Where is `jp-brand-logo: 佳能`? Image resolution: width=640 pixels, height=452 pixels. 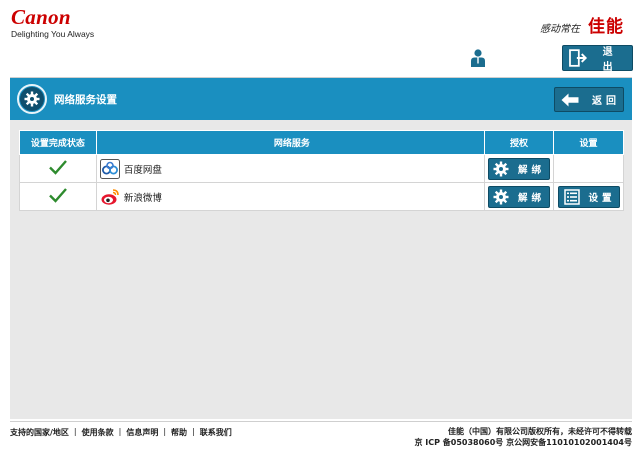 jp-brand-logo: 佳能 is located at coordinates (606, 27).